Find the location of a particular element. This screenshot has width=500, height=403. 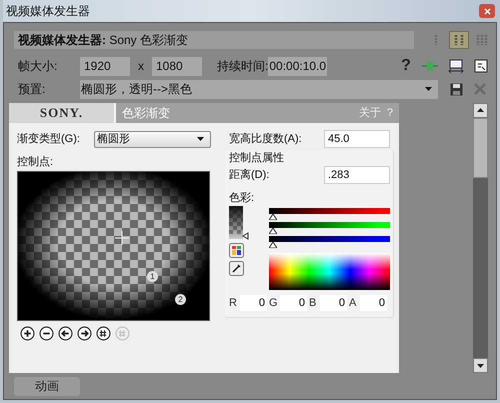

group-title: 控制点属性 is located at coordinates (257, 157).